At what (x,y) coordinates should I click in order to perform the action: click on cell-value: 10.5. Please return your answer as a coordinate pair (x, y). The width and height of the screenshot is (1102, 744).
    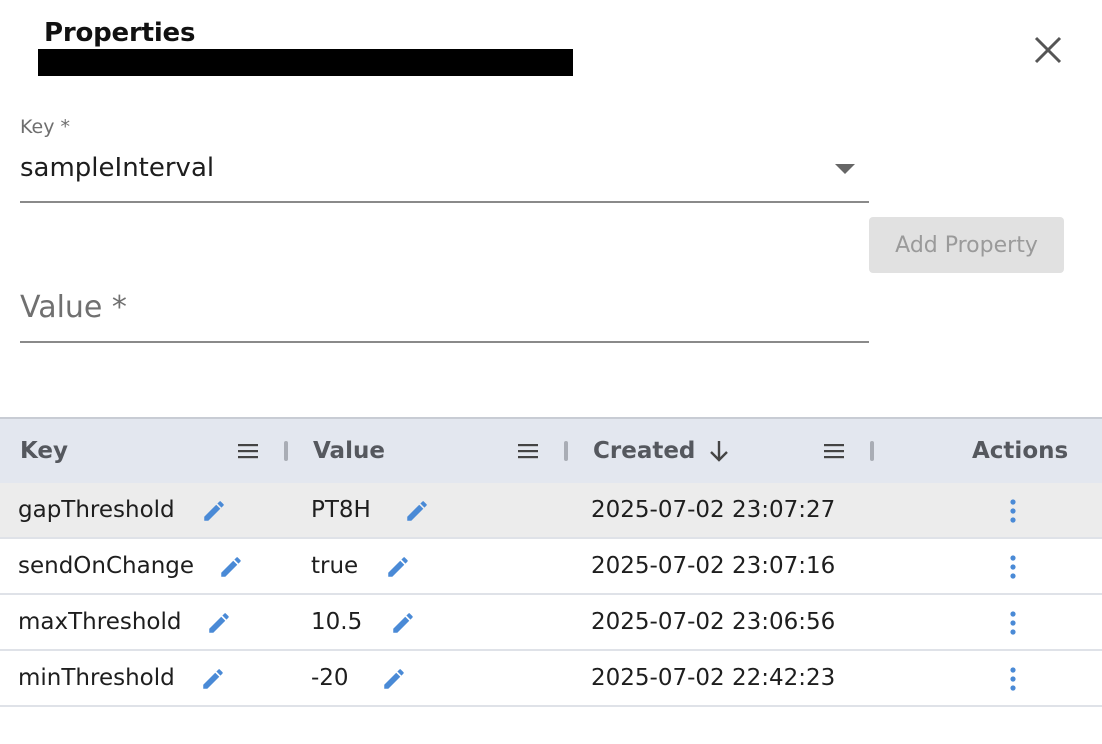
    Looking at the image, I should click on (337, 622).